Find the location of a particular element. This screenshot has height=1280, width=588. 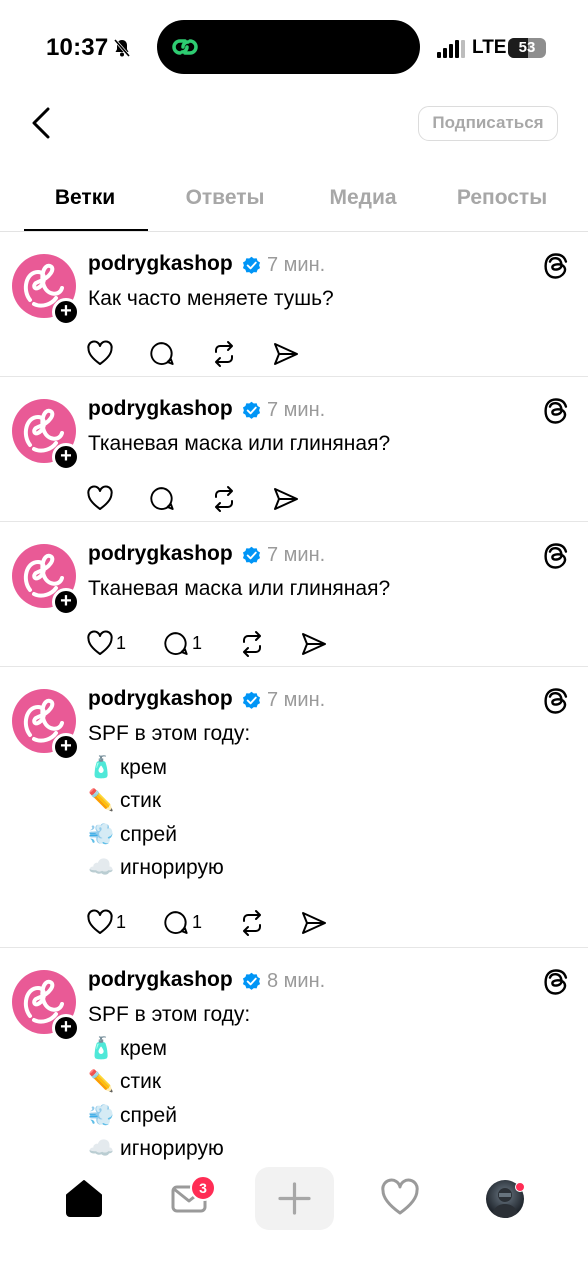

dynamic-island is located at coordinates (288, 47).